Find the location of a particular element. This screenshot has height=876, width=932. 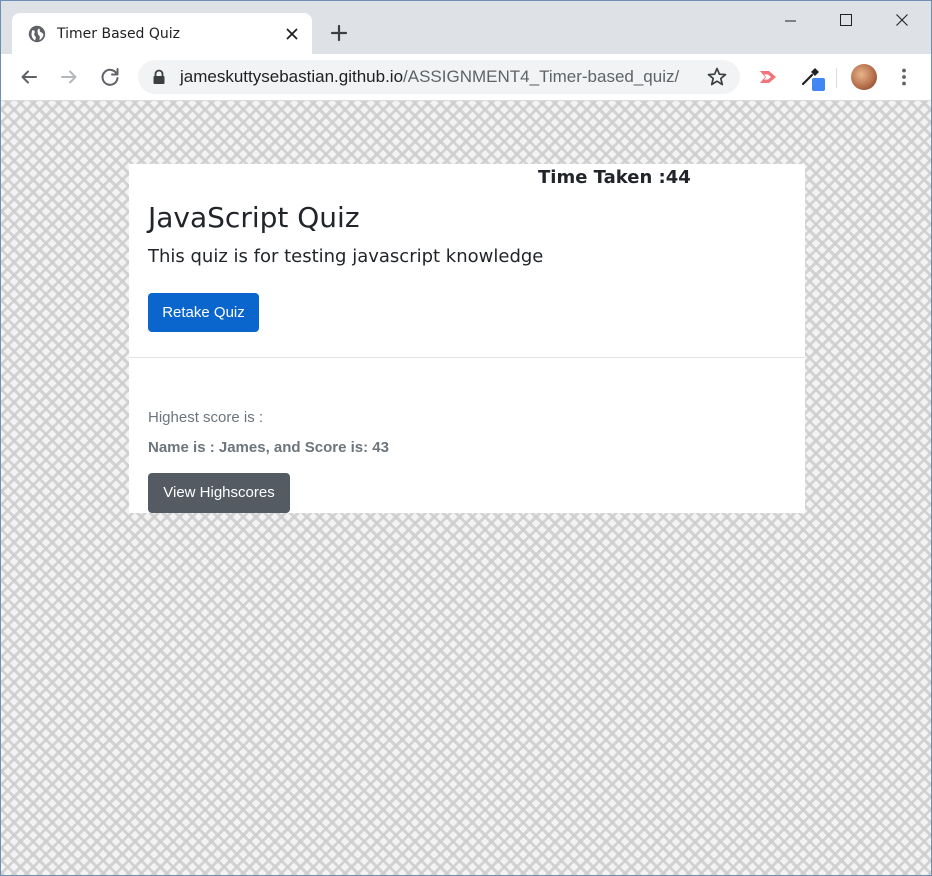

retake-quiz-button: Retake Quiz is located at coordinates (203, 312).